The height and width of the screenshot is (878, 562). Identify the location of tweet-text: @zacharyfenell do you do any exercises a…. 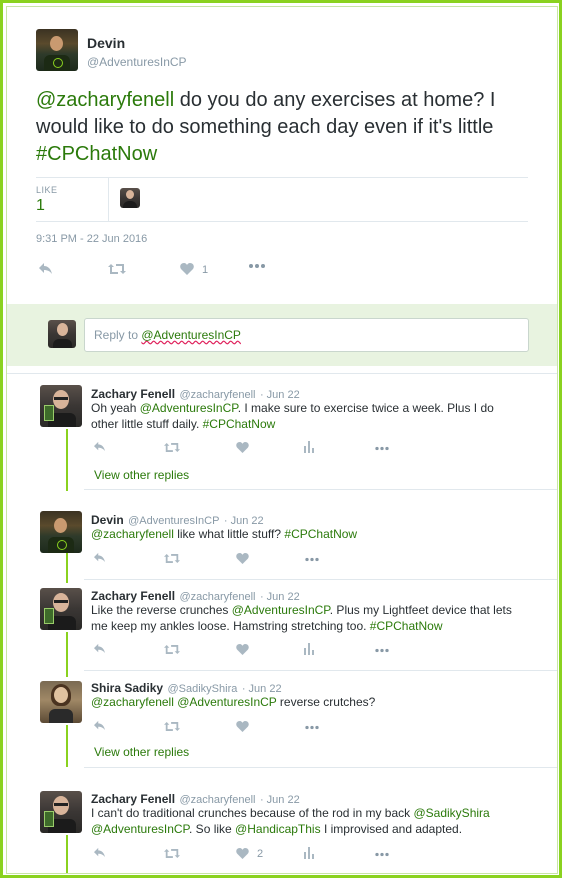
(276, 127).